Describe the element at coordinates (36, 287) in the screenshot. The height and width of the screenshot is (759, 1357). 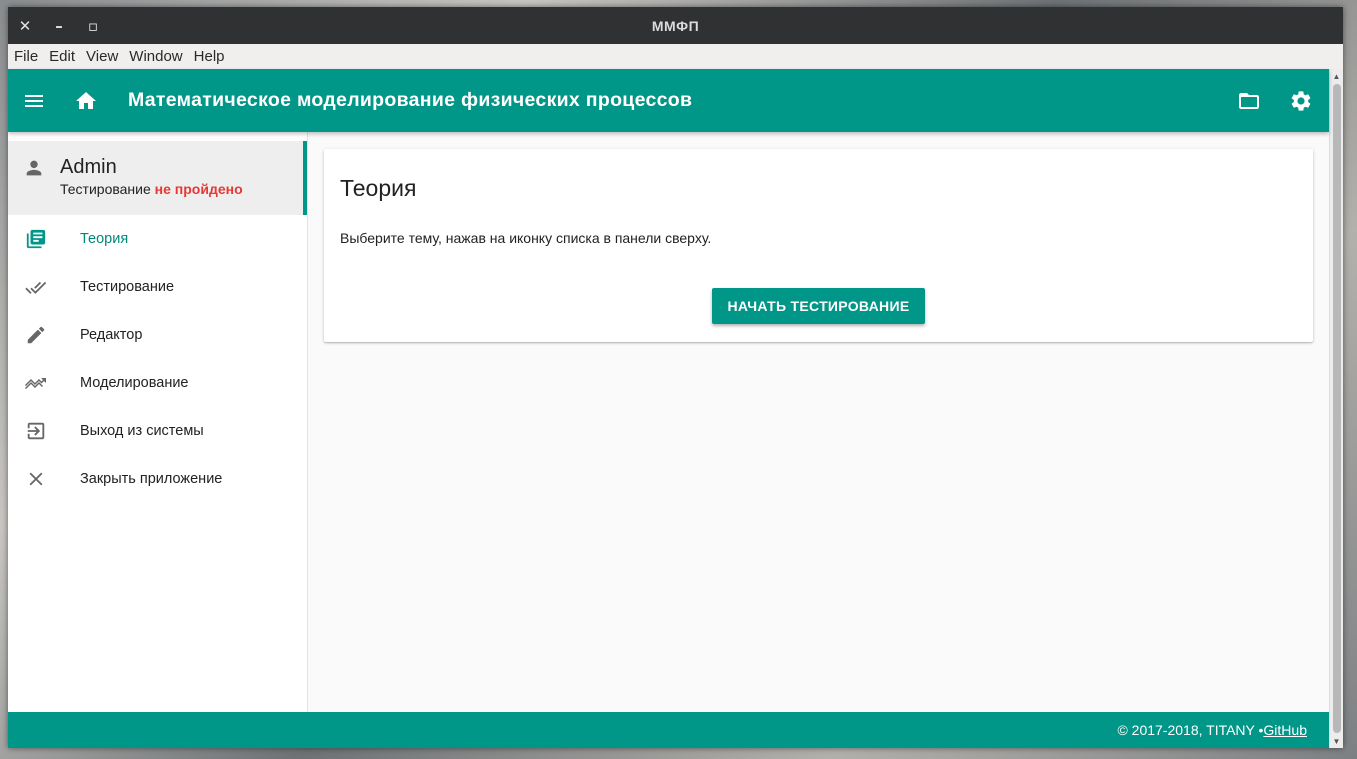
I see `done-all-icon` at that location.